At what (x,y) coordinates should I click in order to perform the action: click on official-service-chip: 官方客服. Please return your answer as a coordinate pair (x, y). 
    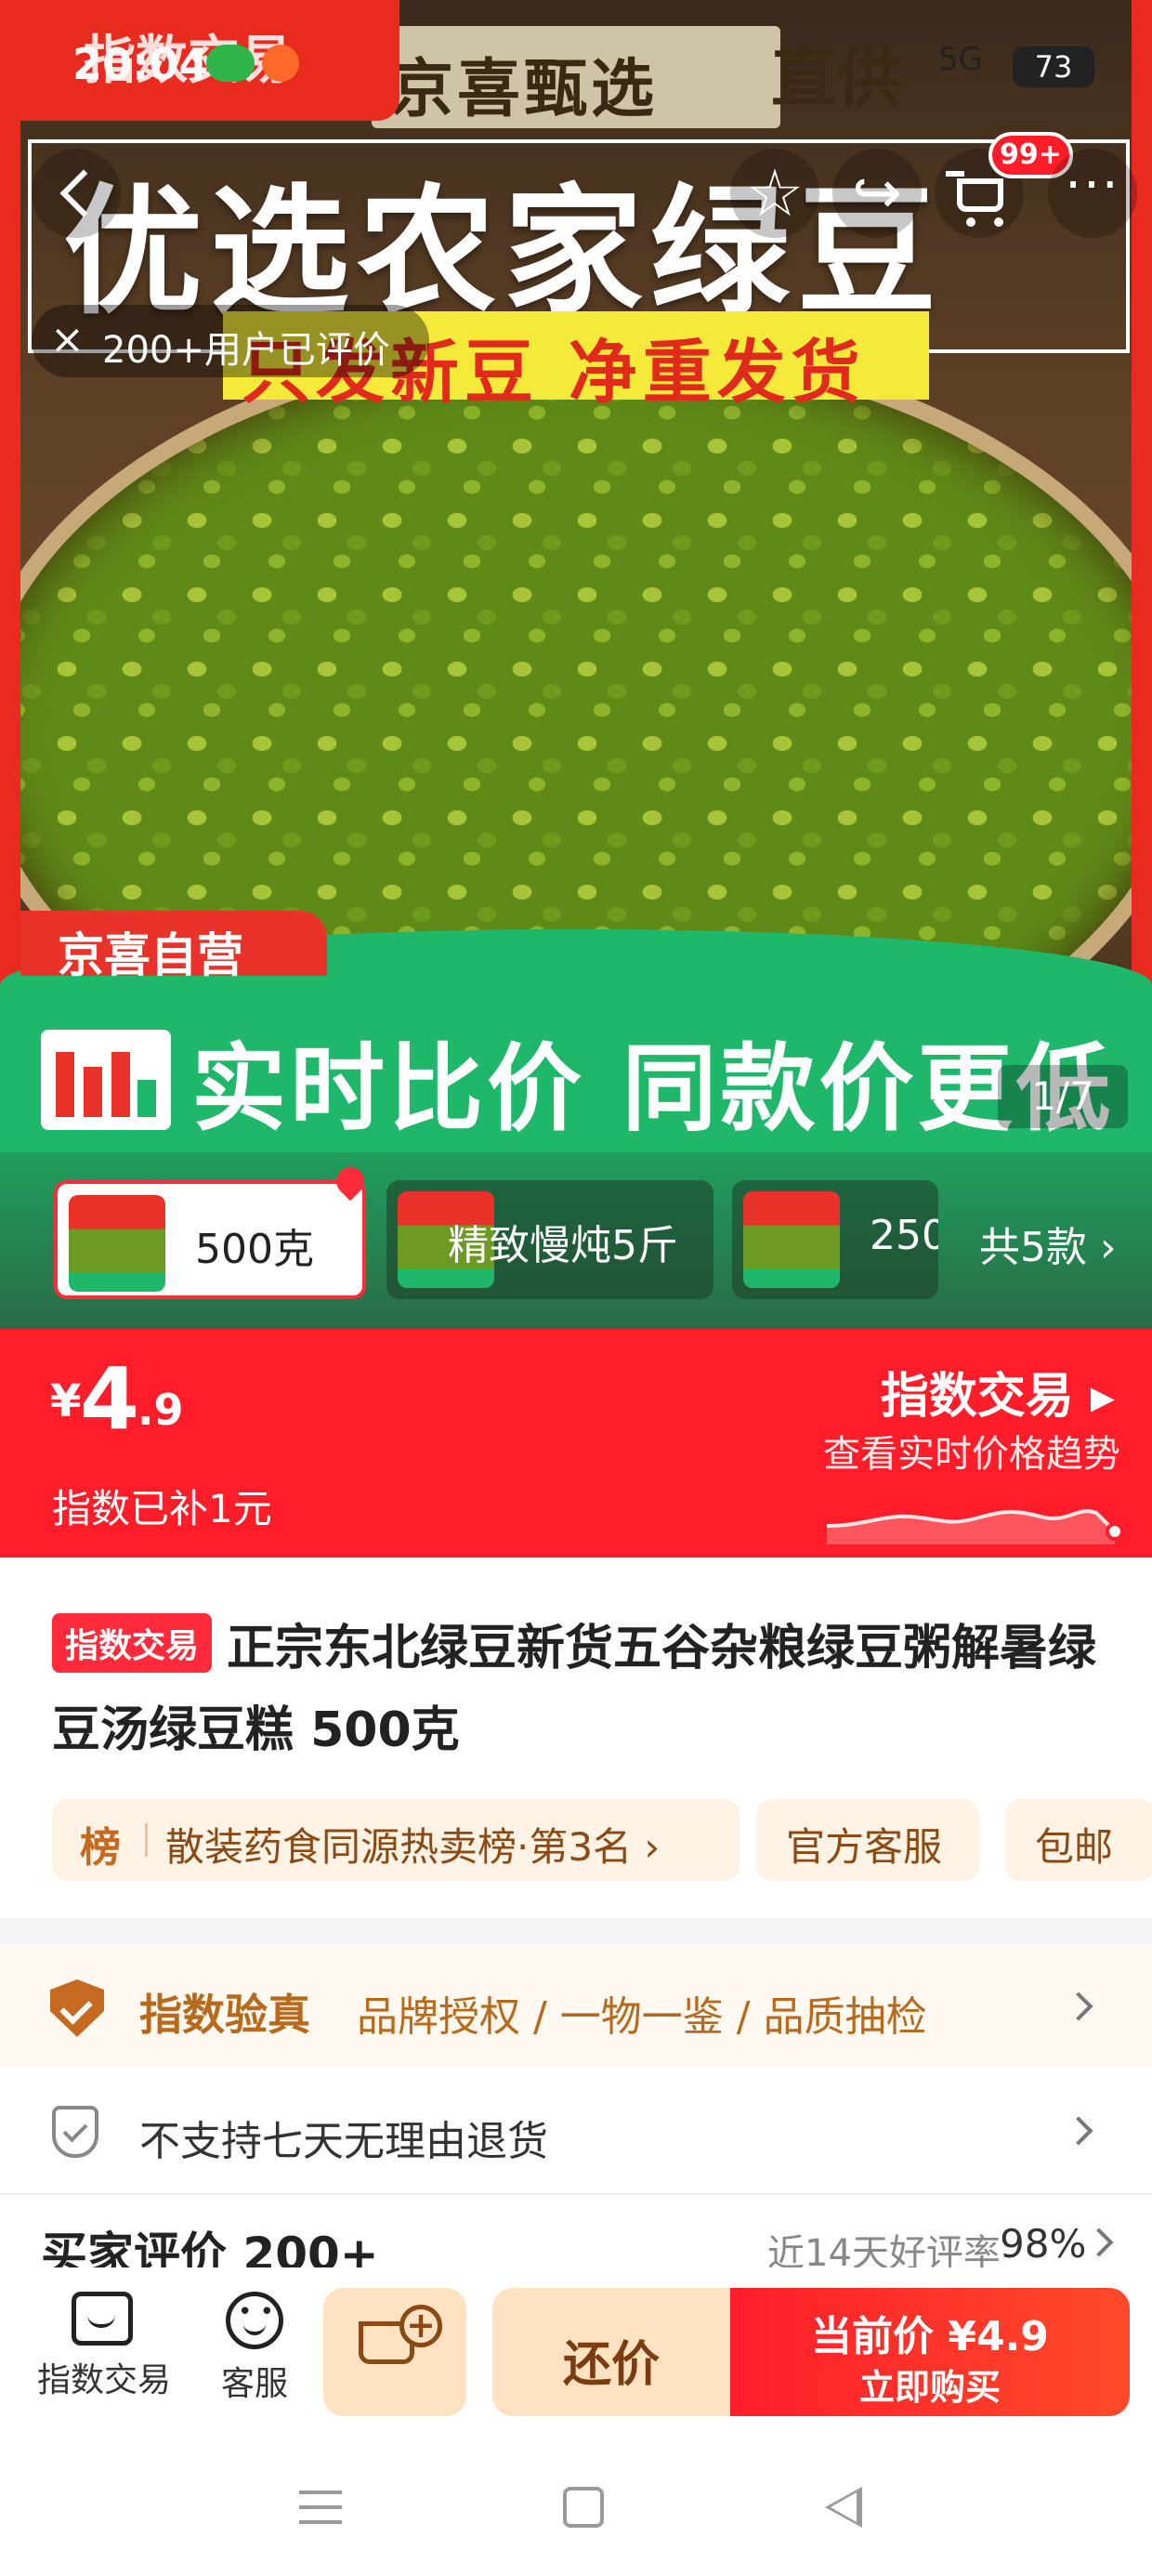
    Looking at the image, I should click on (867, 1840).